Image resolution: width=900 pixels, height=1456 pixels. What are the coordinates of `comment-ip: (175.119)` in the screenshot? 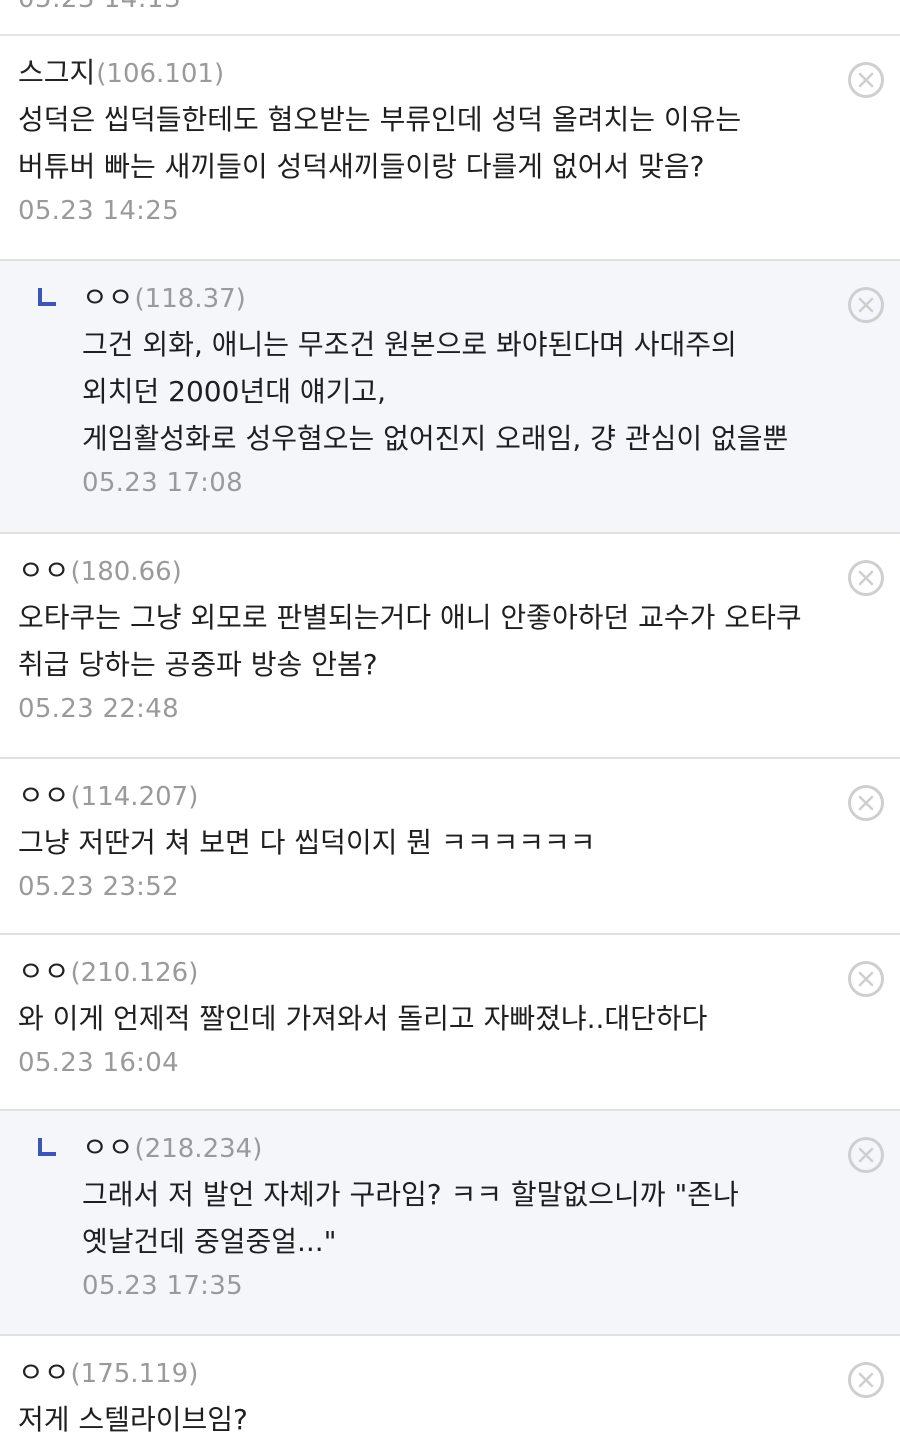 It's located at (134, 1374).